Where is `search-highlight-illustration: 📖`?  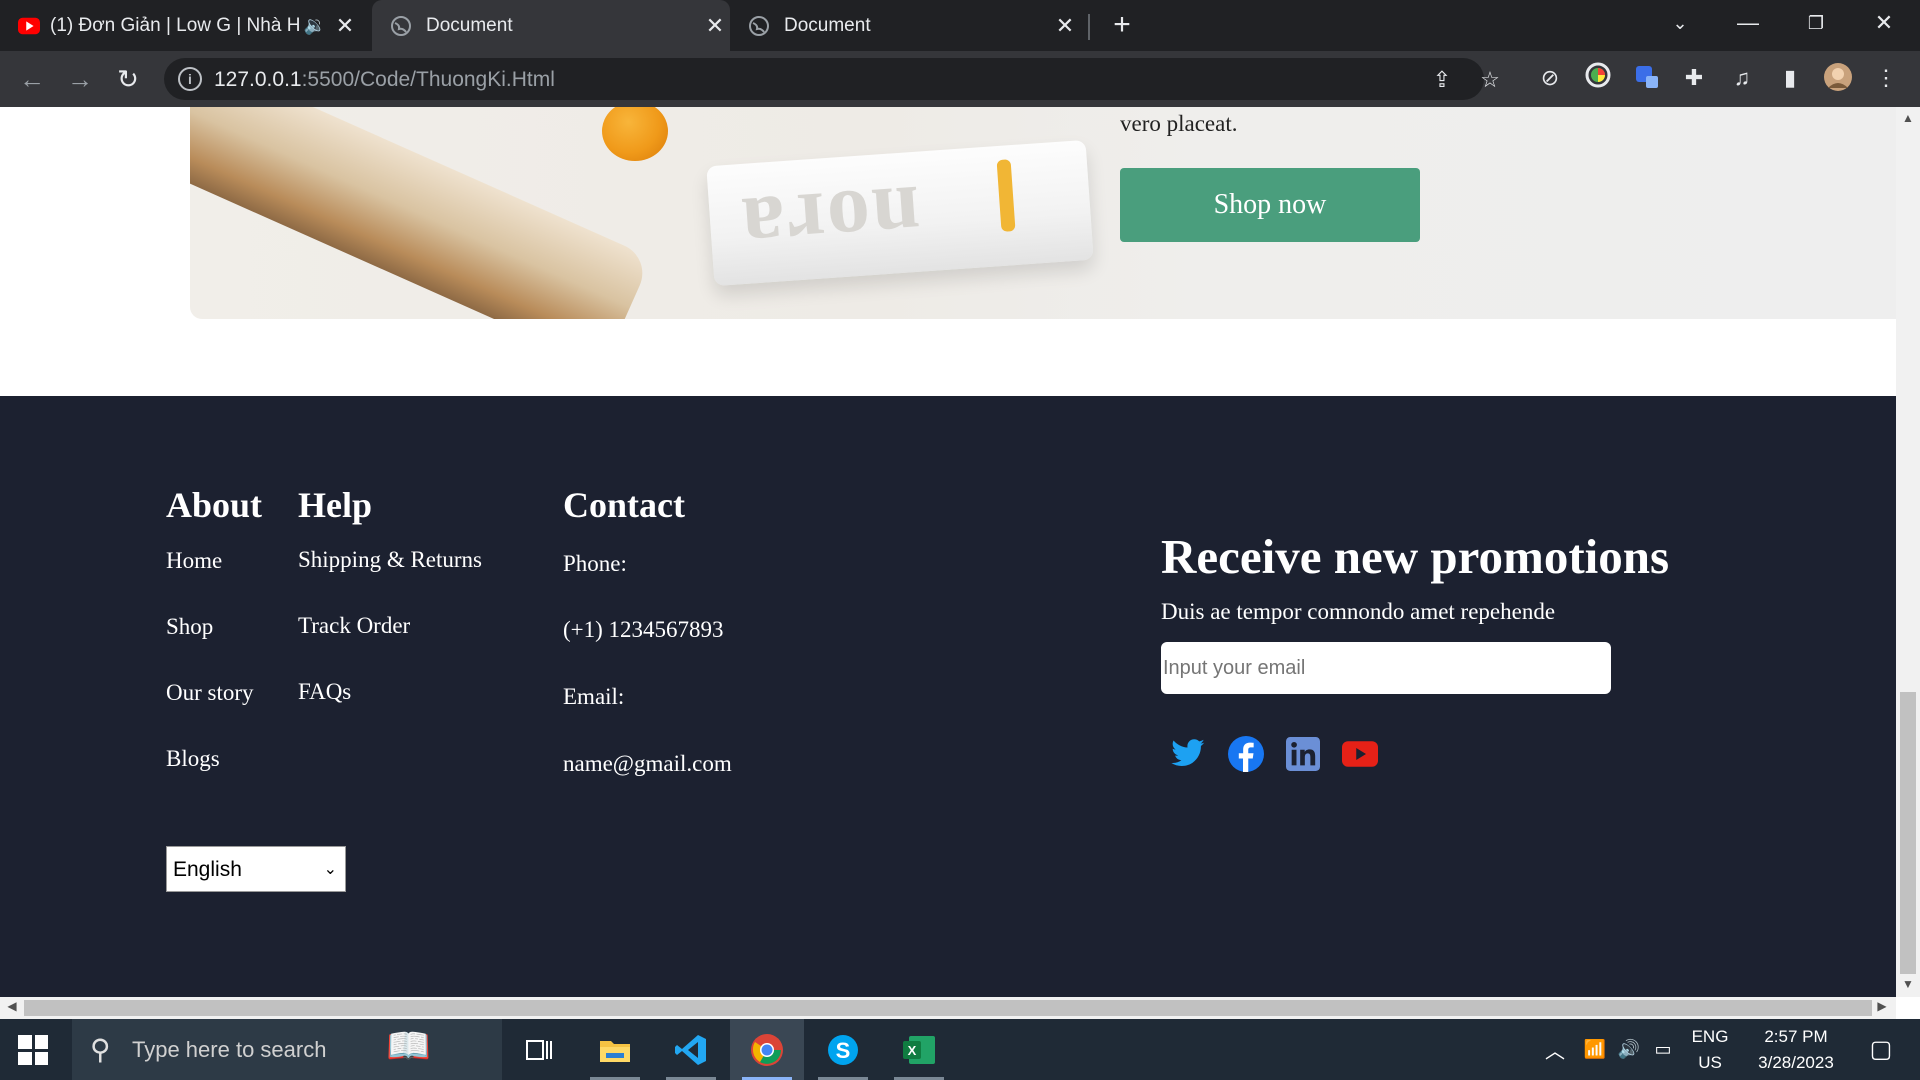 search-highlight-illustration: 📖 is located at coordinates (408, 1045).